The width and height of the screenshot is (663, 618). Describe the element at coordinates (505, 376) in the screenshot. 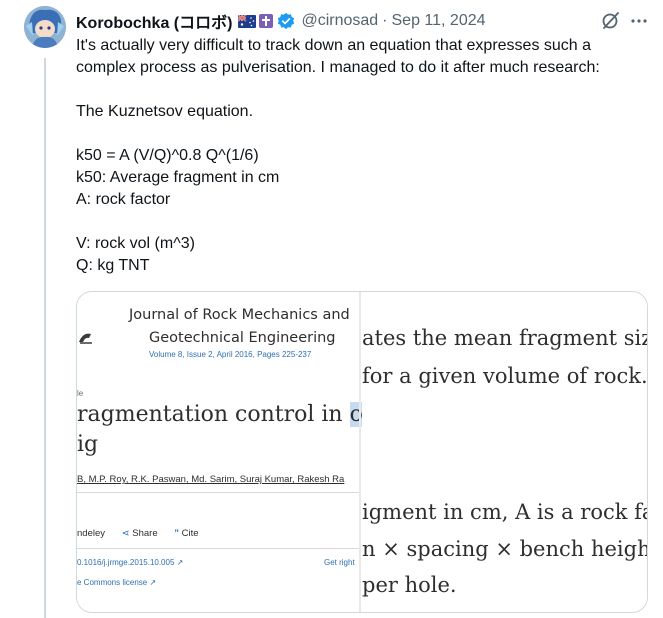

I see `body-text-line: for a given volume of rock. T` at that location.